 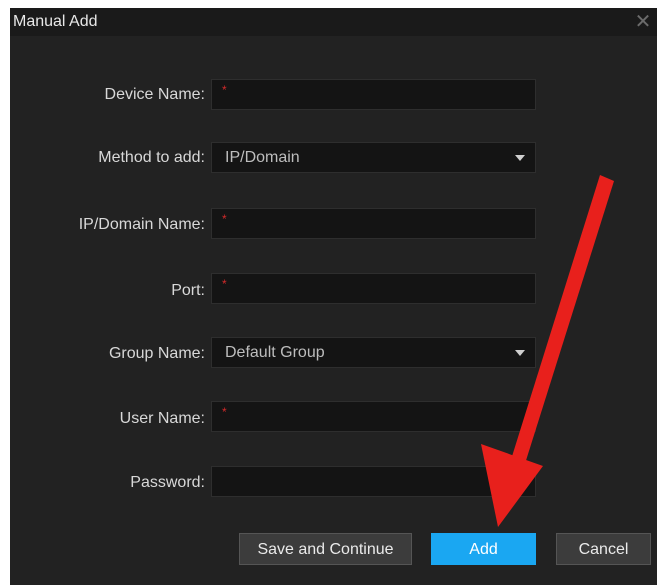 What do you see at coordinates (156, 353) in the screenshot?
I see `group-name-label: Group Name:` at bounding box center [156, 353].